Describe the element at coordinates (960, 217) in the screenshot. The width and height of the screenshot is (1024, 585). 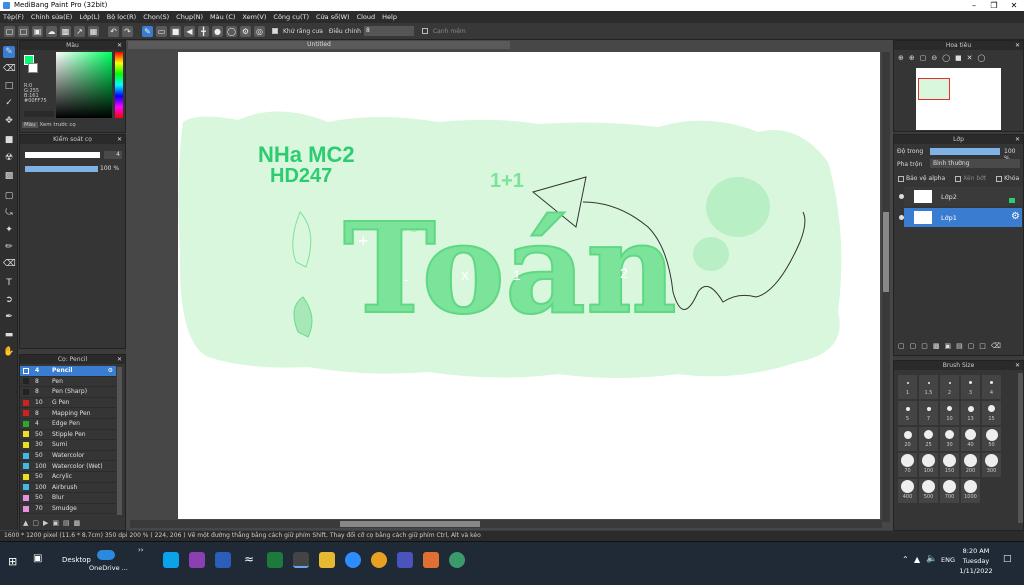
I see `layer-item-selected: Lớp1 ⚙` at that location.